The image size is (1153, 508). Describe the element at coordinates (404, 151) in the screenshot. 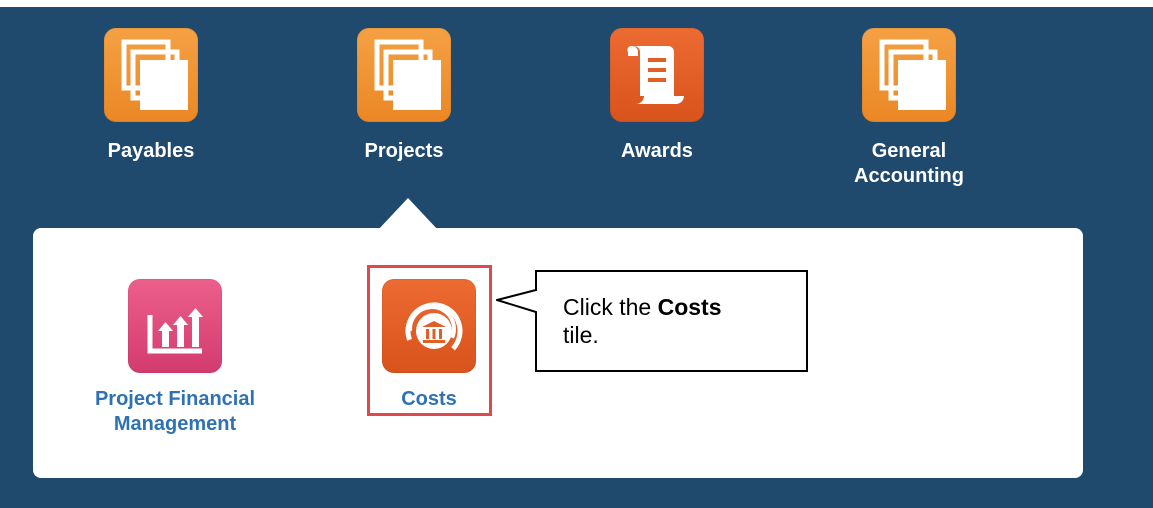

I see `projects-label: Projects` at that location.